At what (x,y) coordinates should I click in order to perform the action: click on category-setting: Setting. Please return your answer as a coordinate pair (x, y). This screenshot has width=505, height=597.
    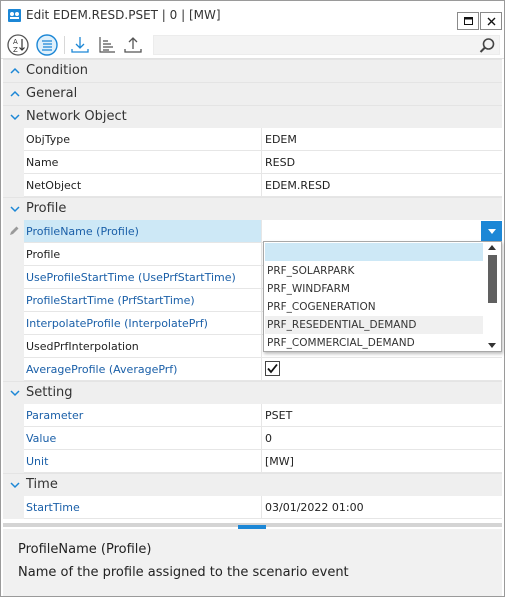
    Looking at the image, I should click on (252, 392).